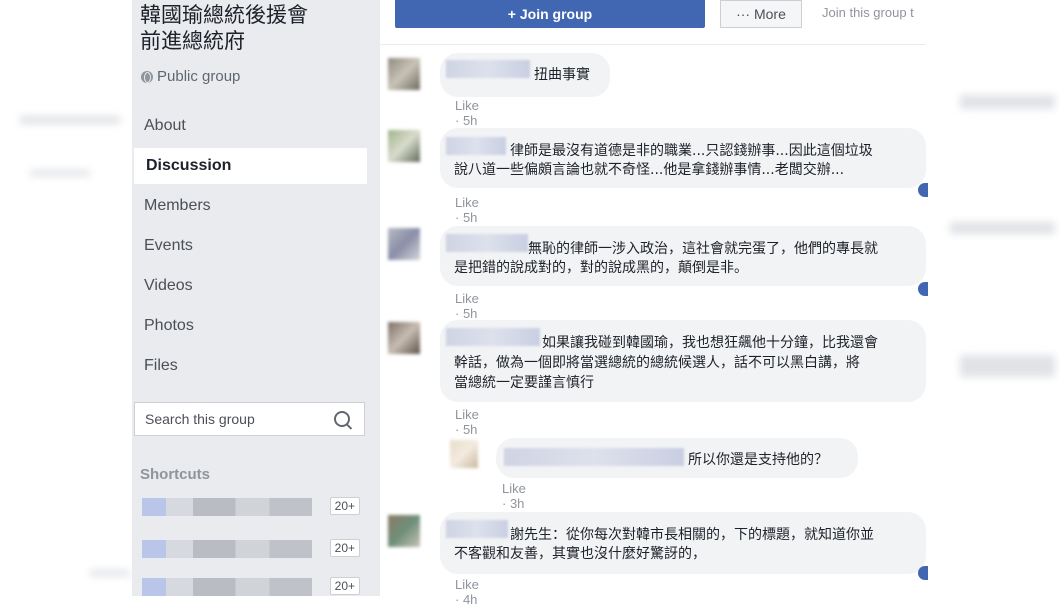  What do you see at coordinates (248, 326) in the screenshot?
I see `nav-item-photos: Photos` at bounding box center [248, 326].